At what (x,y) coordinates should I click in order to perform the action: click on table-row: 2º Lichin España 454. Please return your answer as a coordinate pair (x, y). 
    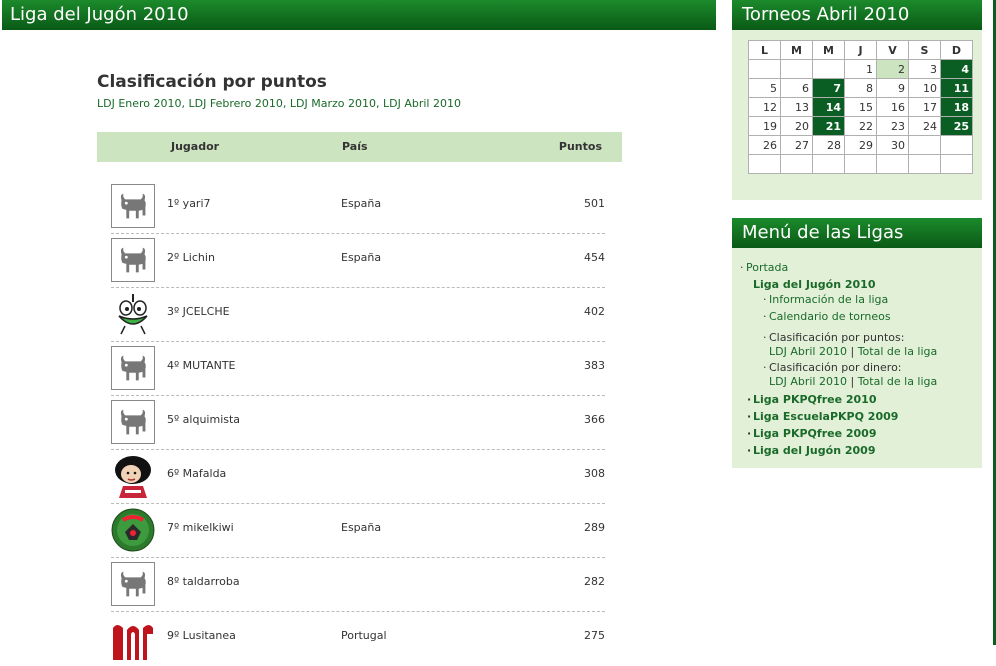
    Looking at the image, I should click on (358, 261).